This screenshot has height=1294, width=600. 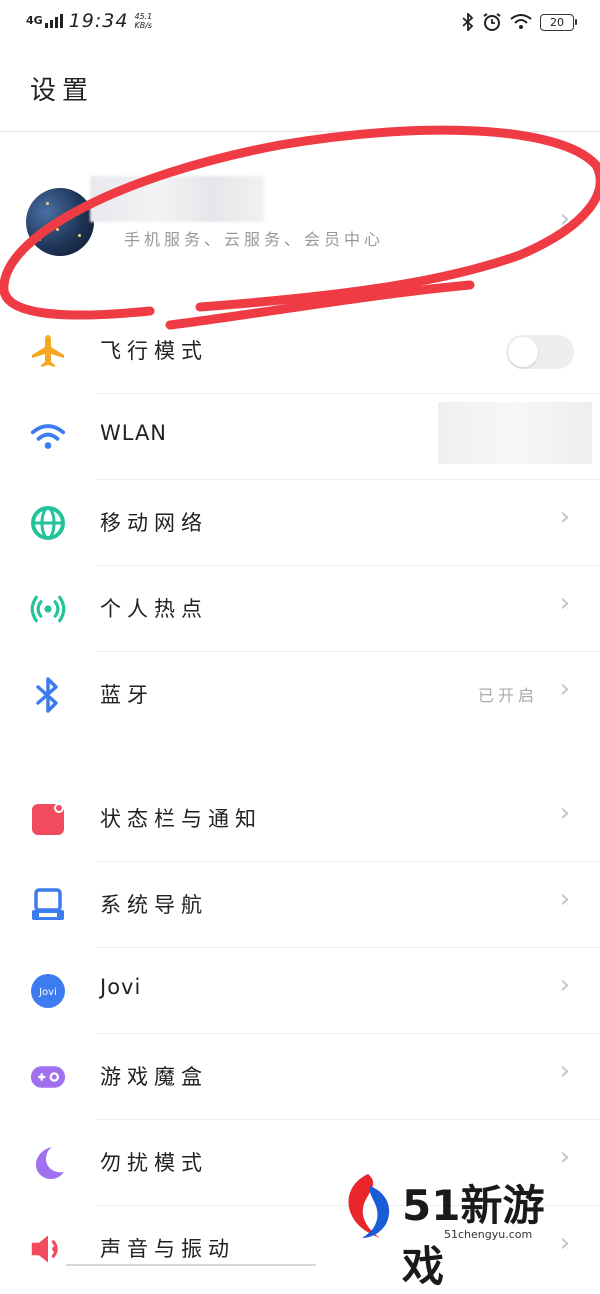 I want to click on settings-row-label: 个人热点, so click(x=154, y=609).